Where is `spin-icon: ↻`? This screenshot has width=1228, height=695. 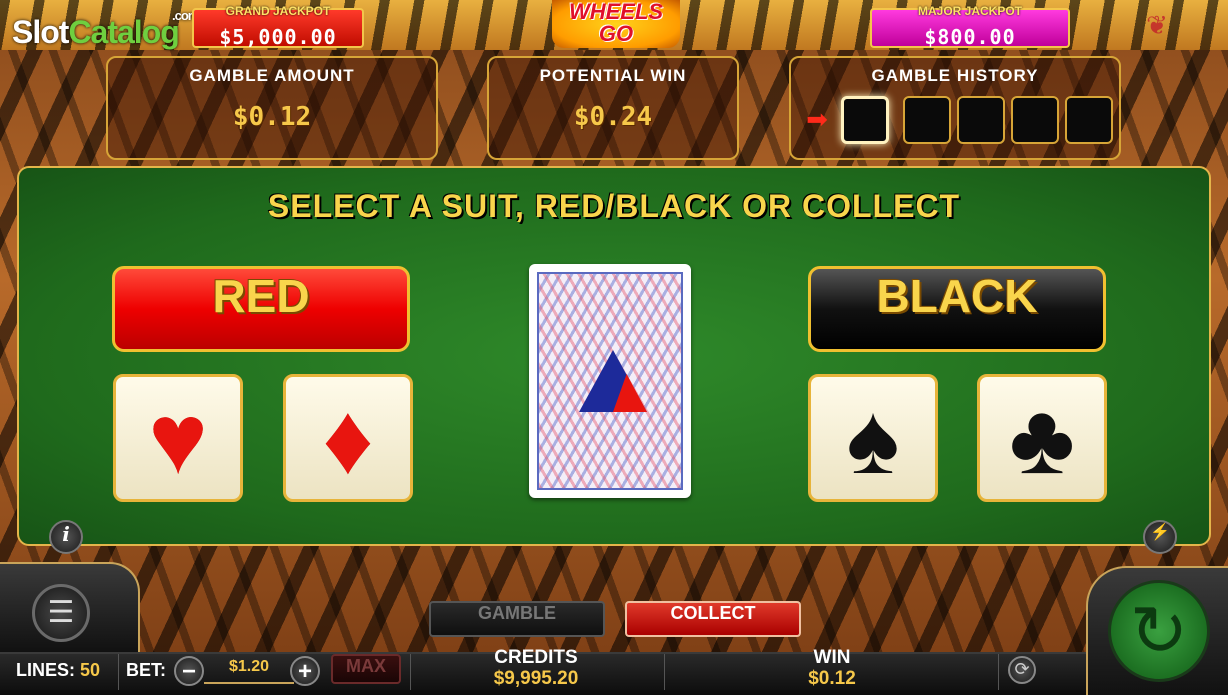
spin-icon: ↻ is located at coordinates (1159, 631).